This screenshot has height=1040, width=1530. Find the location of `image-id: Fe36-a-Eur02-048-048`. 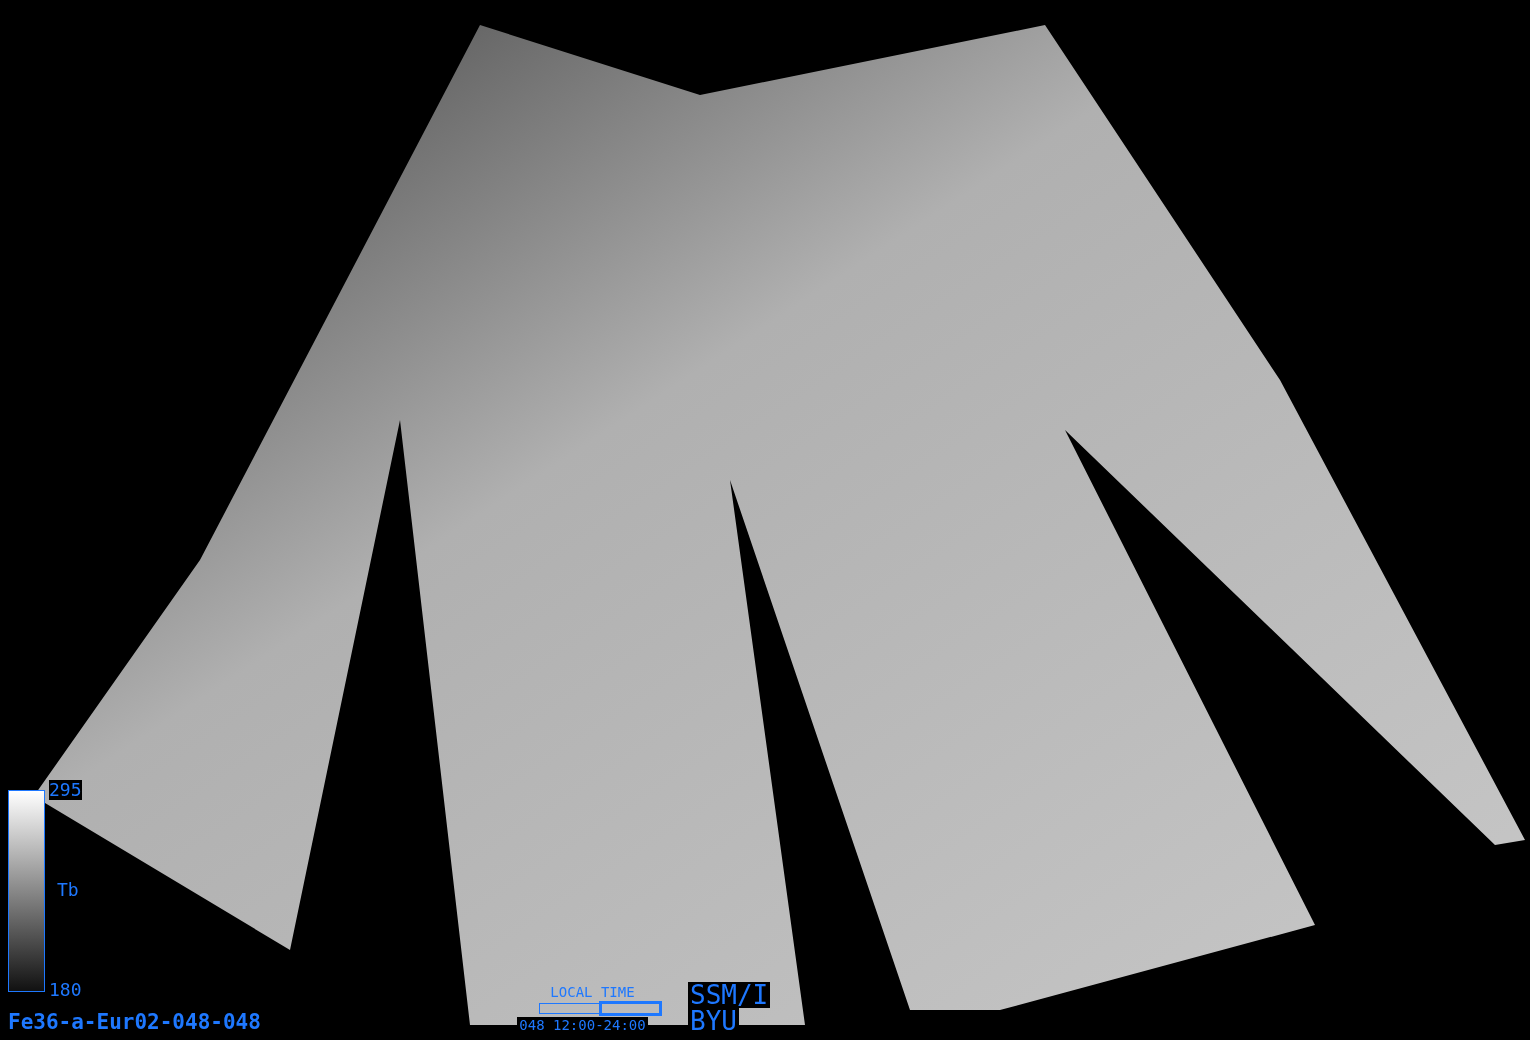

image-id: Fe36-a-Eur02-048-048 is located at coordinates (134, 1022).